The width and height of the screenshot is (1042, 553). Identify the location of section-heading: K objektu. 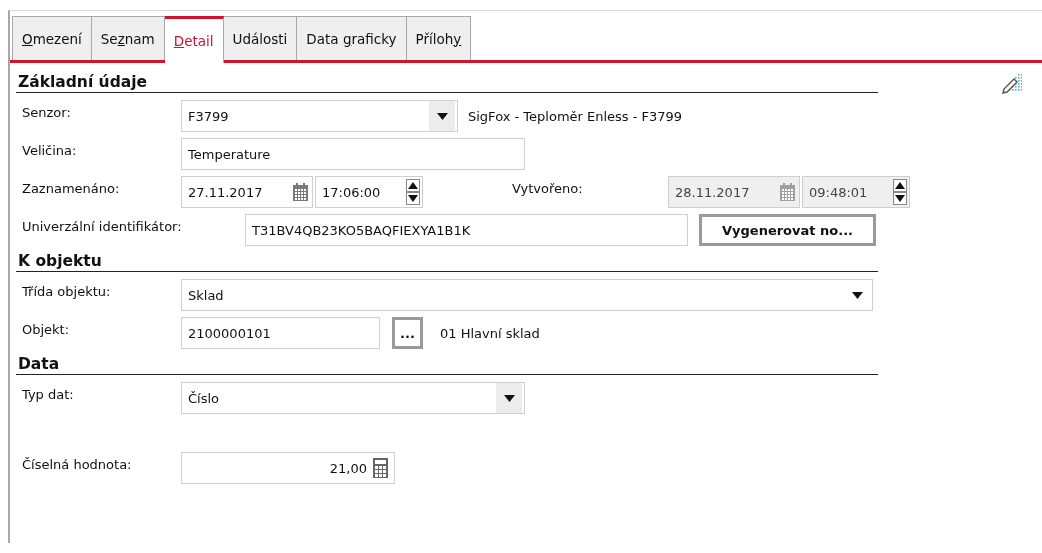
(447, 262).